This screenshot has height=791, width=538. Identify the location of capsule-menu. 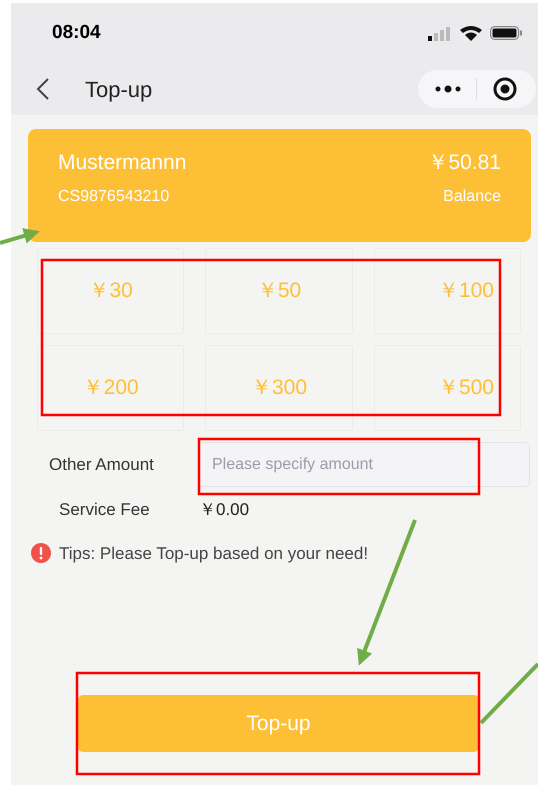
(477, 89).